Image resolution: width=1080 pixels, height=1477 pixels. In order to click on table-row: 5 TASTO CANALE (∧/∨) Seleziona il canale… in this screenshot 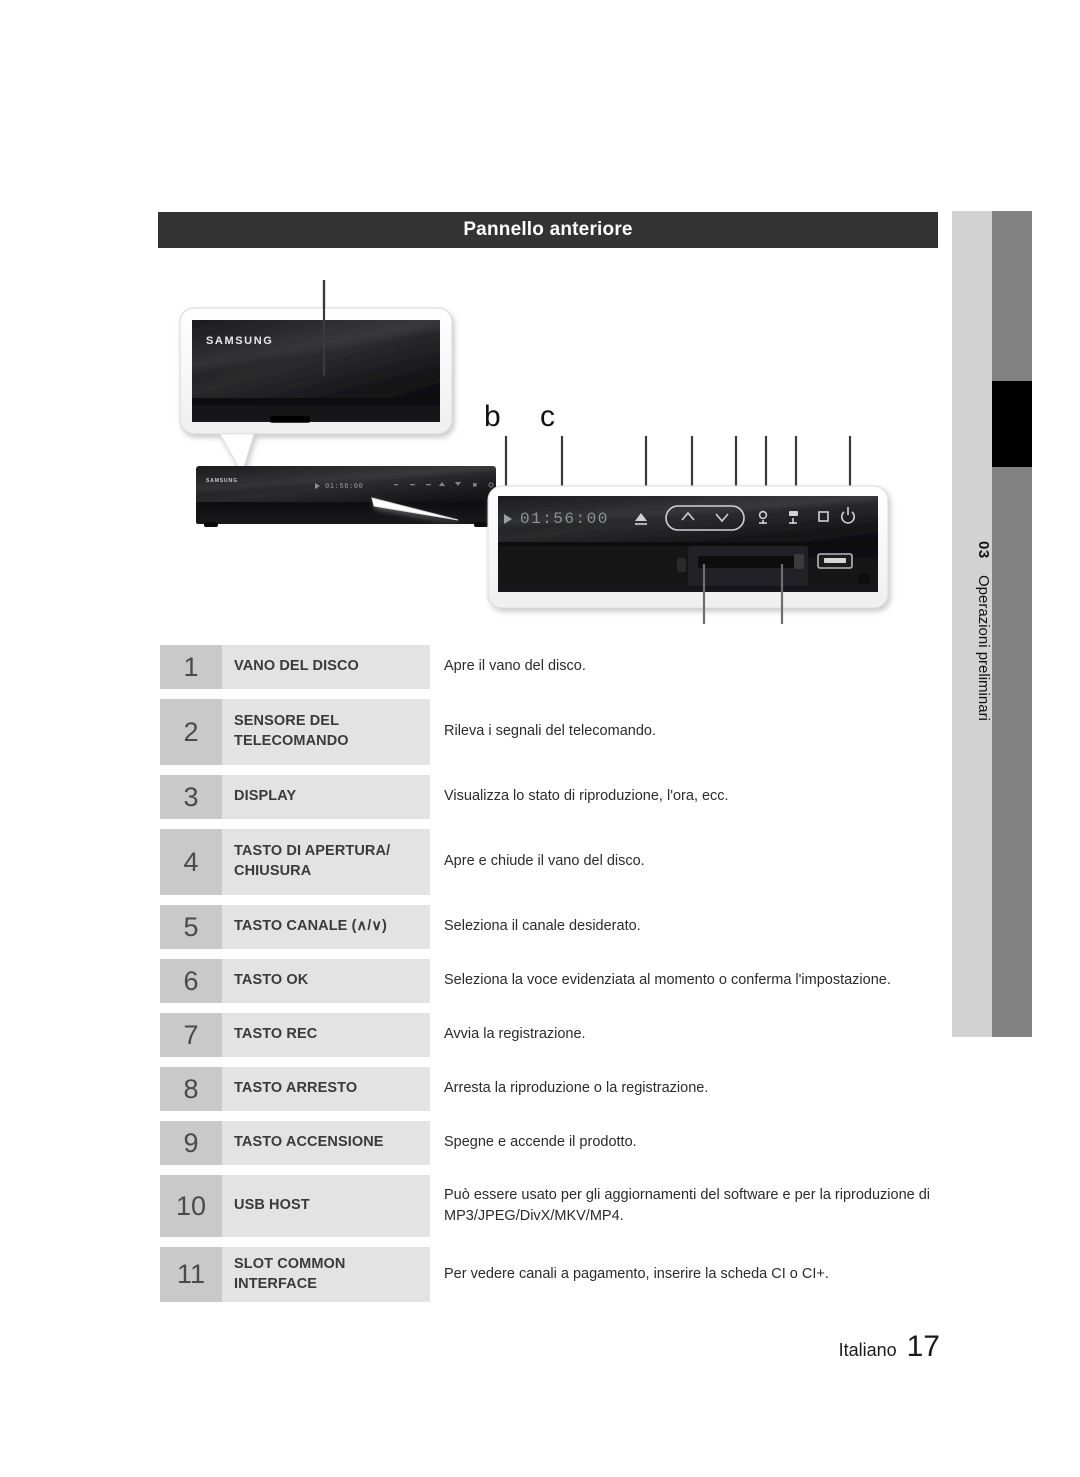, I will do `click(560, 927)`.